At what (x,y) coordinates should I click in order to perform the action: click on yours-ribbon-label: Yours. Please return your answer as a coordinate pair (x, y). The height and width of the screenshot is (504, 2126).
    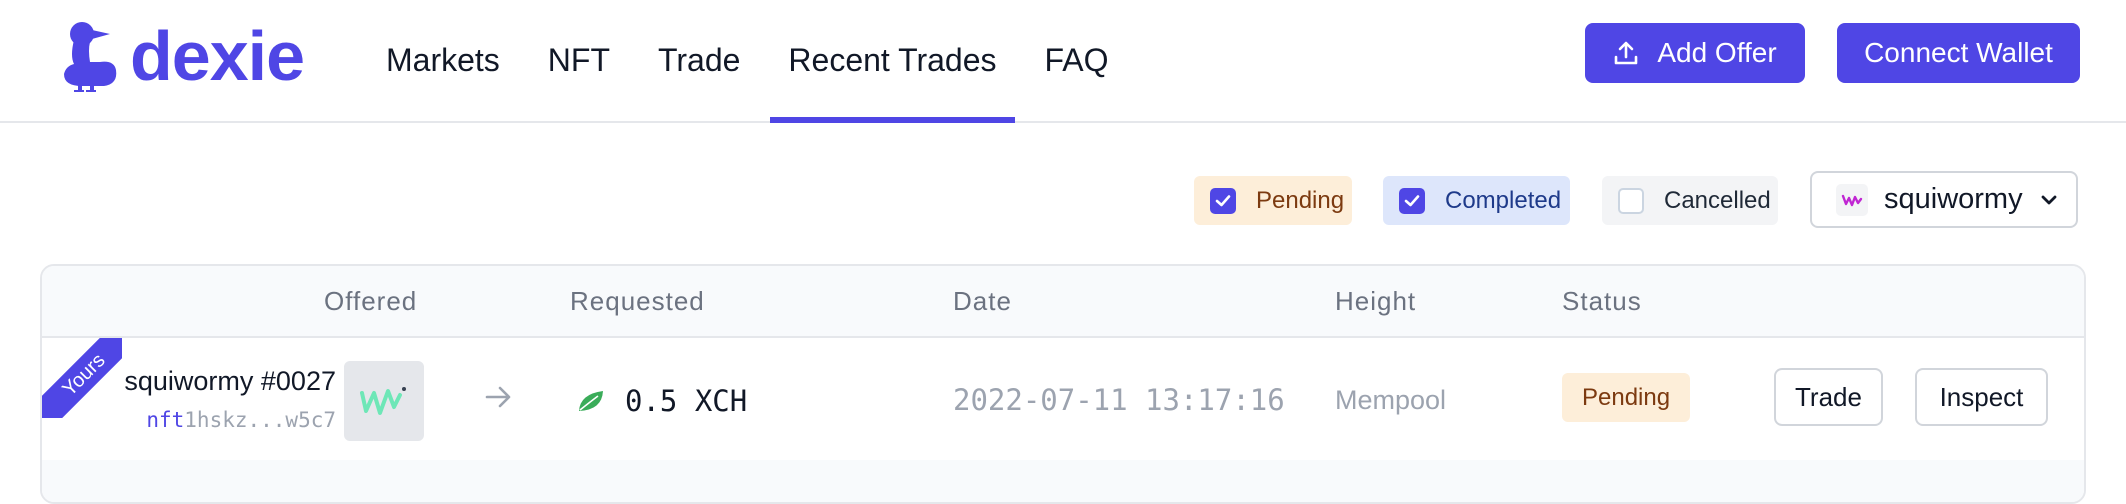
    Looking at the image, I should click on (82, 378).